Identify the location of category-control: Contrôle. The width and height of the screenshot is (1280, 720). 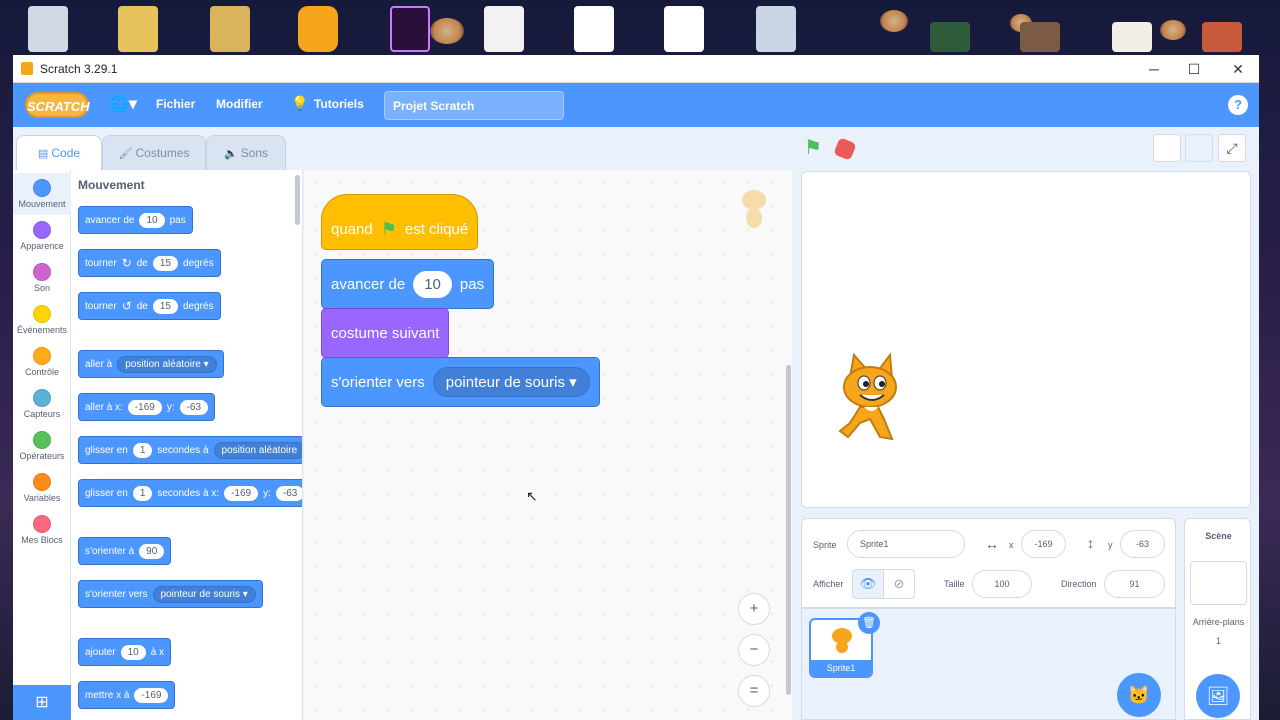
(42, 362).